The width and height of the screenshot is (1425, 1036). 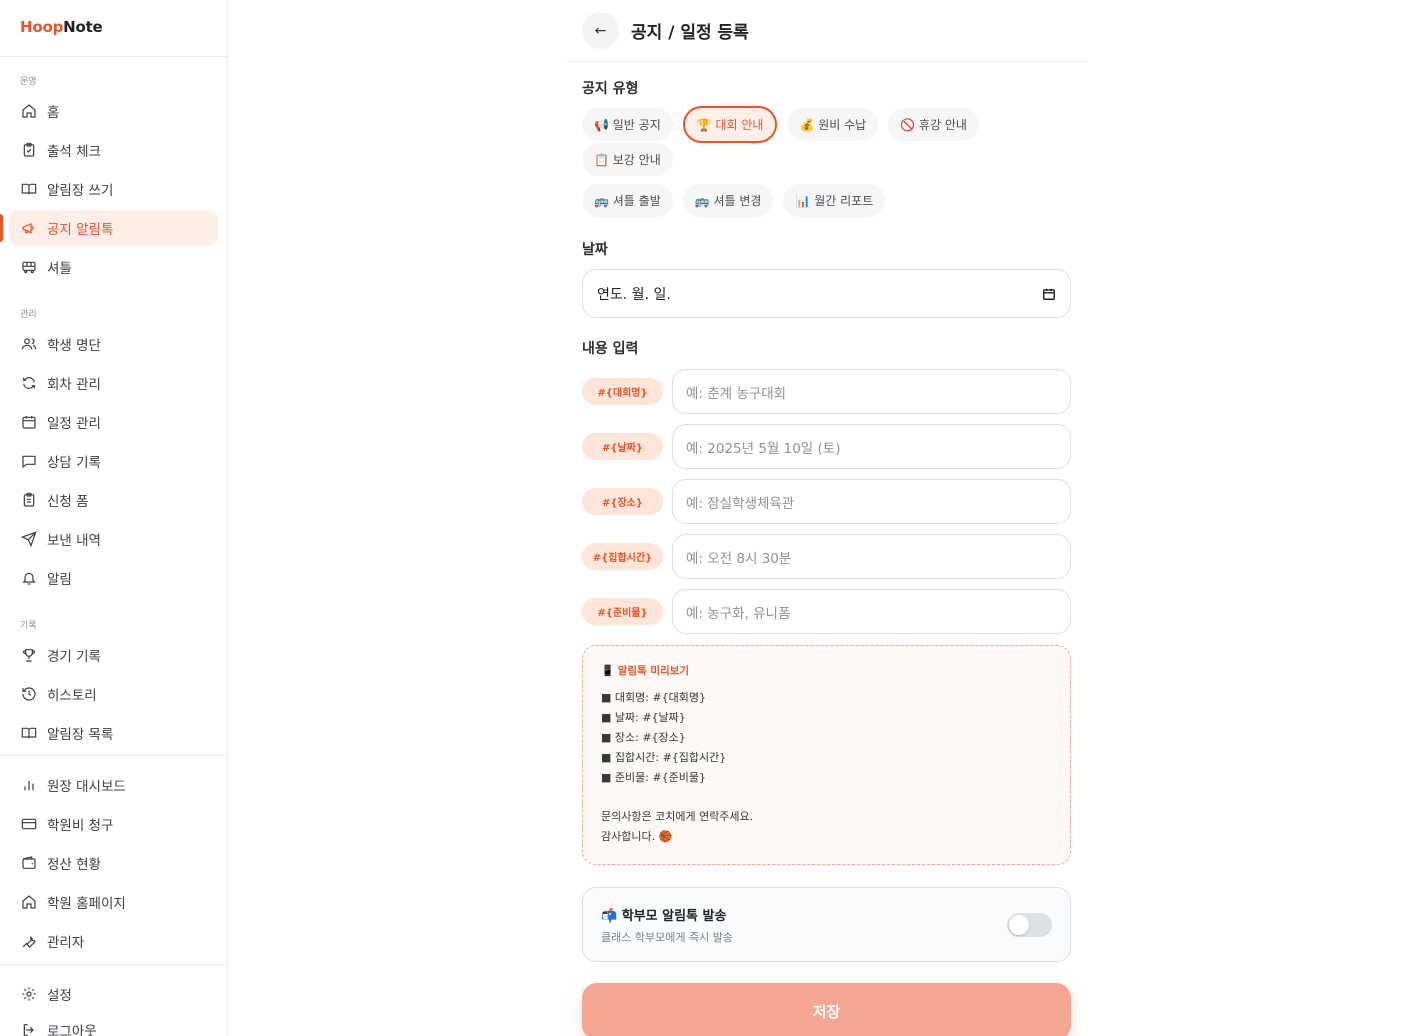 I want to click on sidebar-item-label: 알림장 목록, so click(x=80, y=735).